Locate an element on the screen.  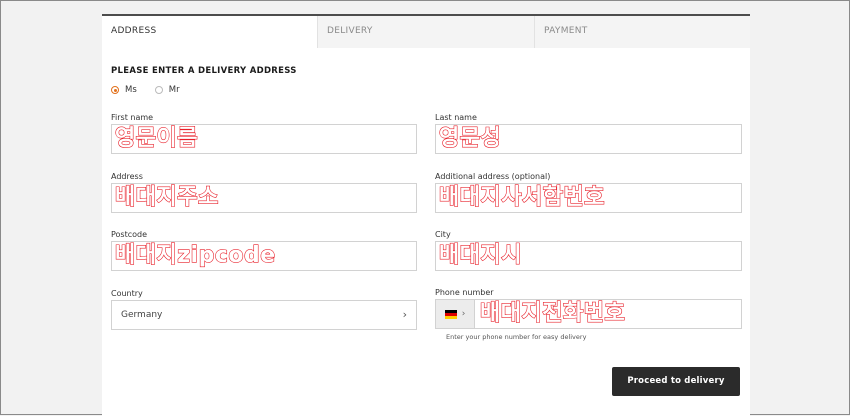
checkout-steps: ADDRESS DELIVERY PAYMENT is located at coordinates (426, 31).